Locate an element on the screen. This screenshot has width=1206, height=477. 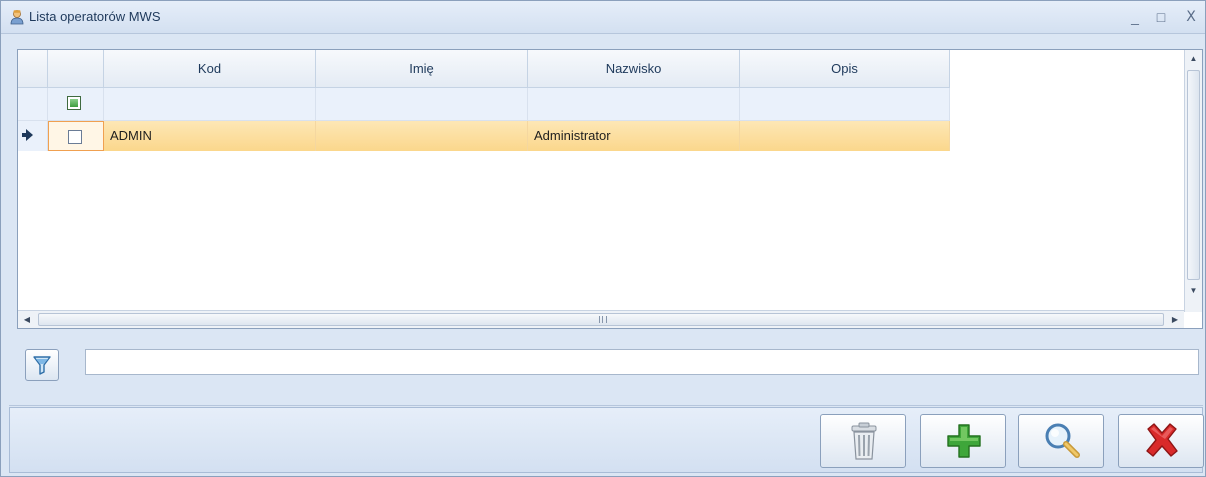
column-header-imie: Imię is located at coordinates (422, 69).